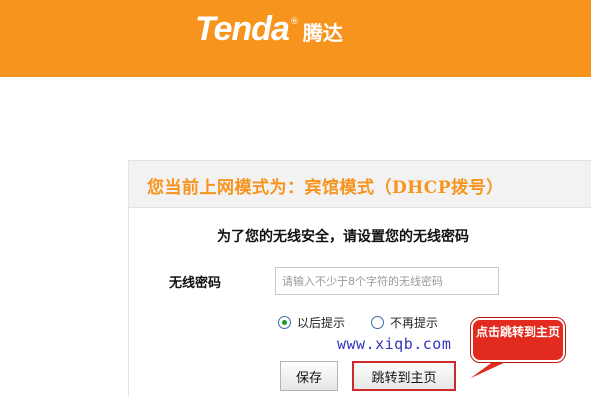 The image size is (591, 396). Describe the element at coordinates (325, 188) in the screenshot. I see `current-mode-text: 您当前上网模式为：宾馆模式（DHCP拨号）` at that location.